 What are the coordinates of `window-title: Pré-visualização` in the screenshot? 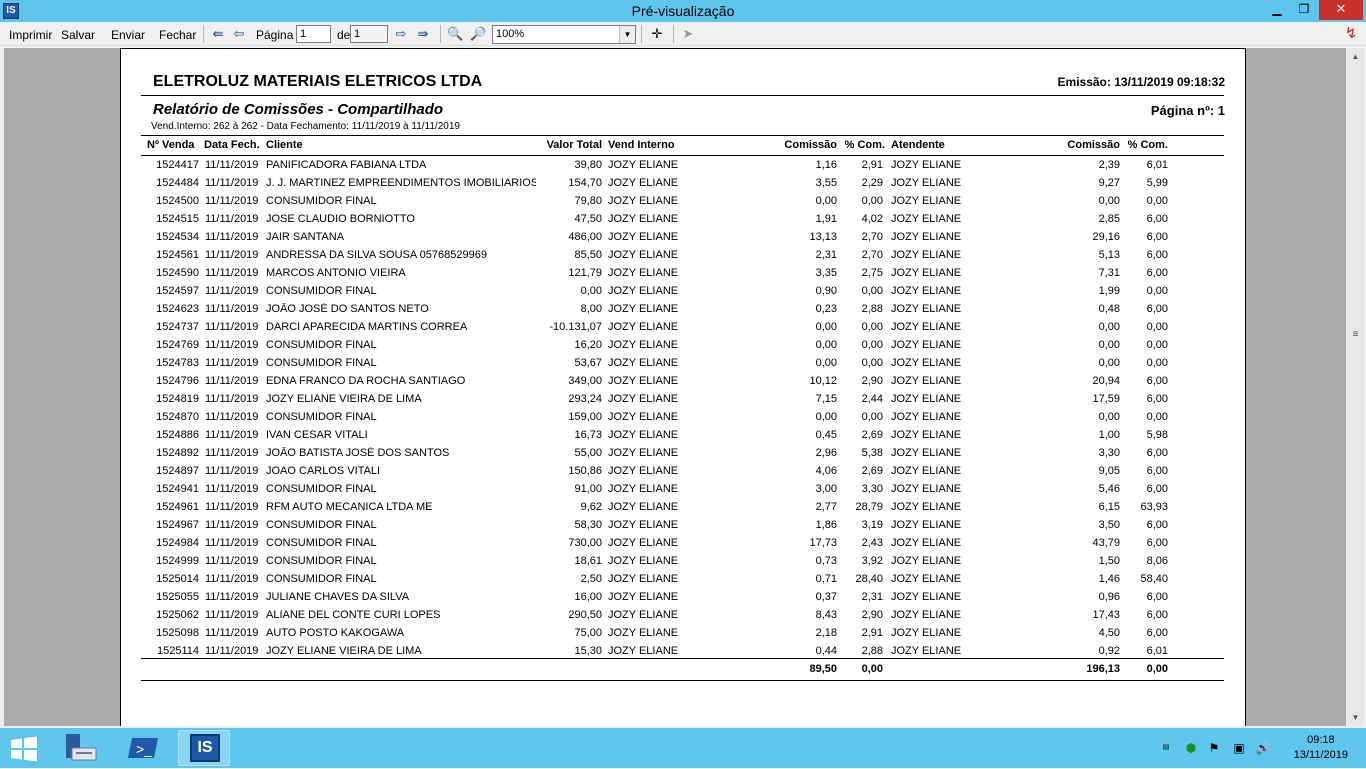 It's located at (683, 11).